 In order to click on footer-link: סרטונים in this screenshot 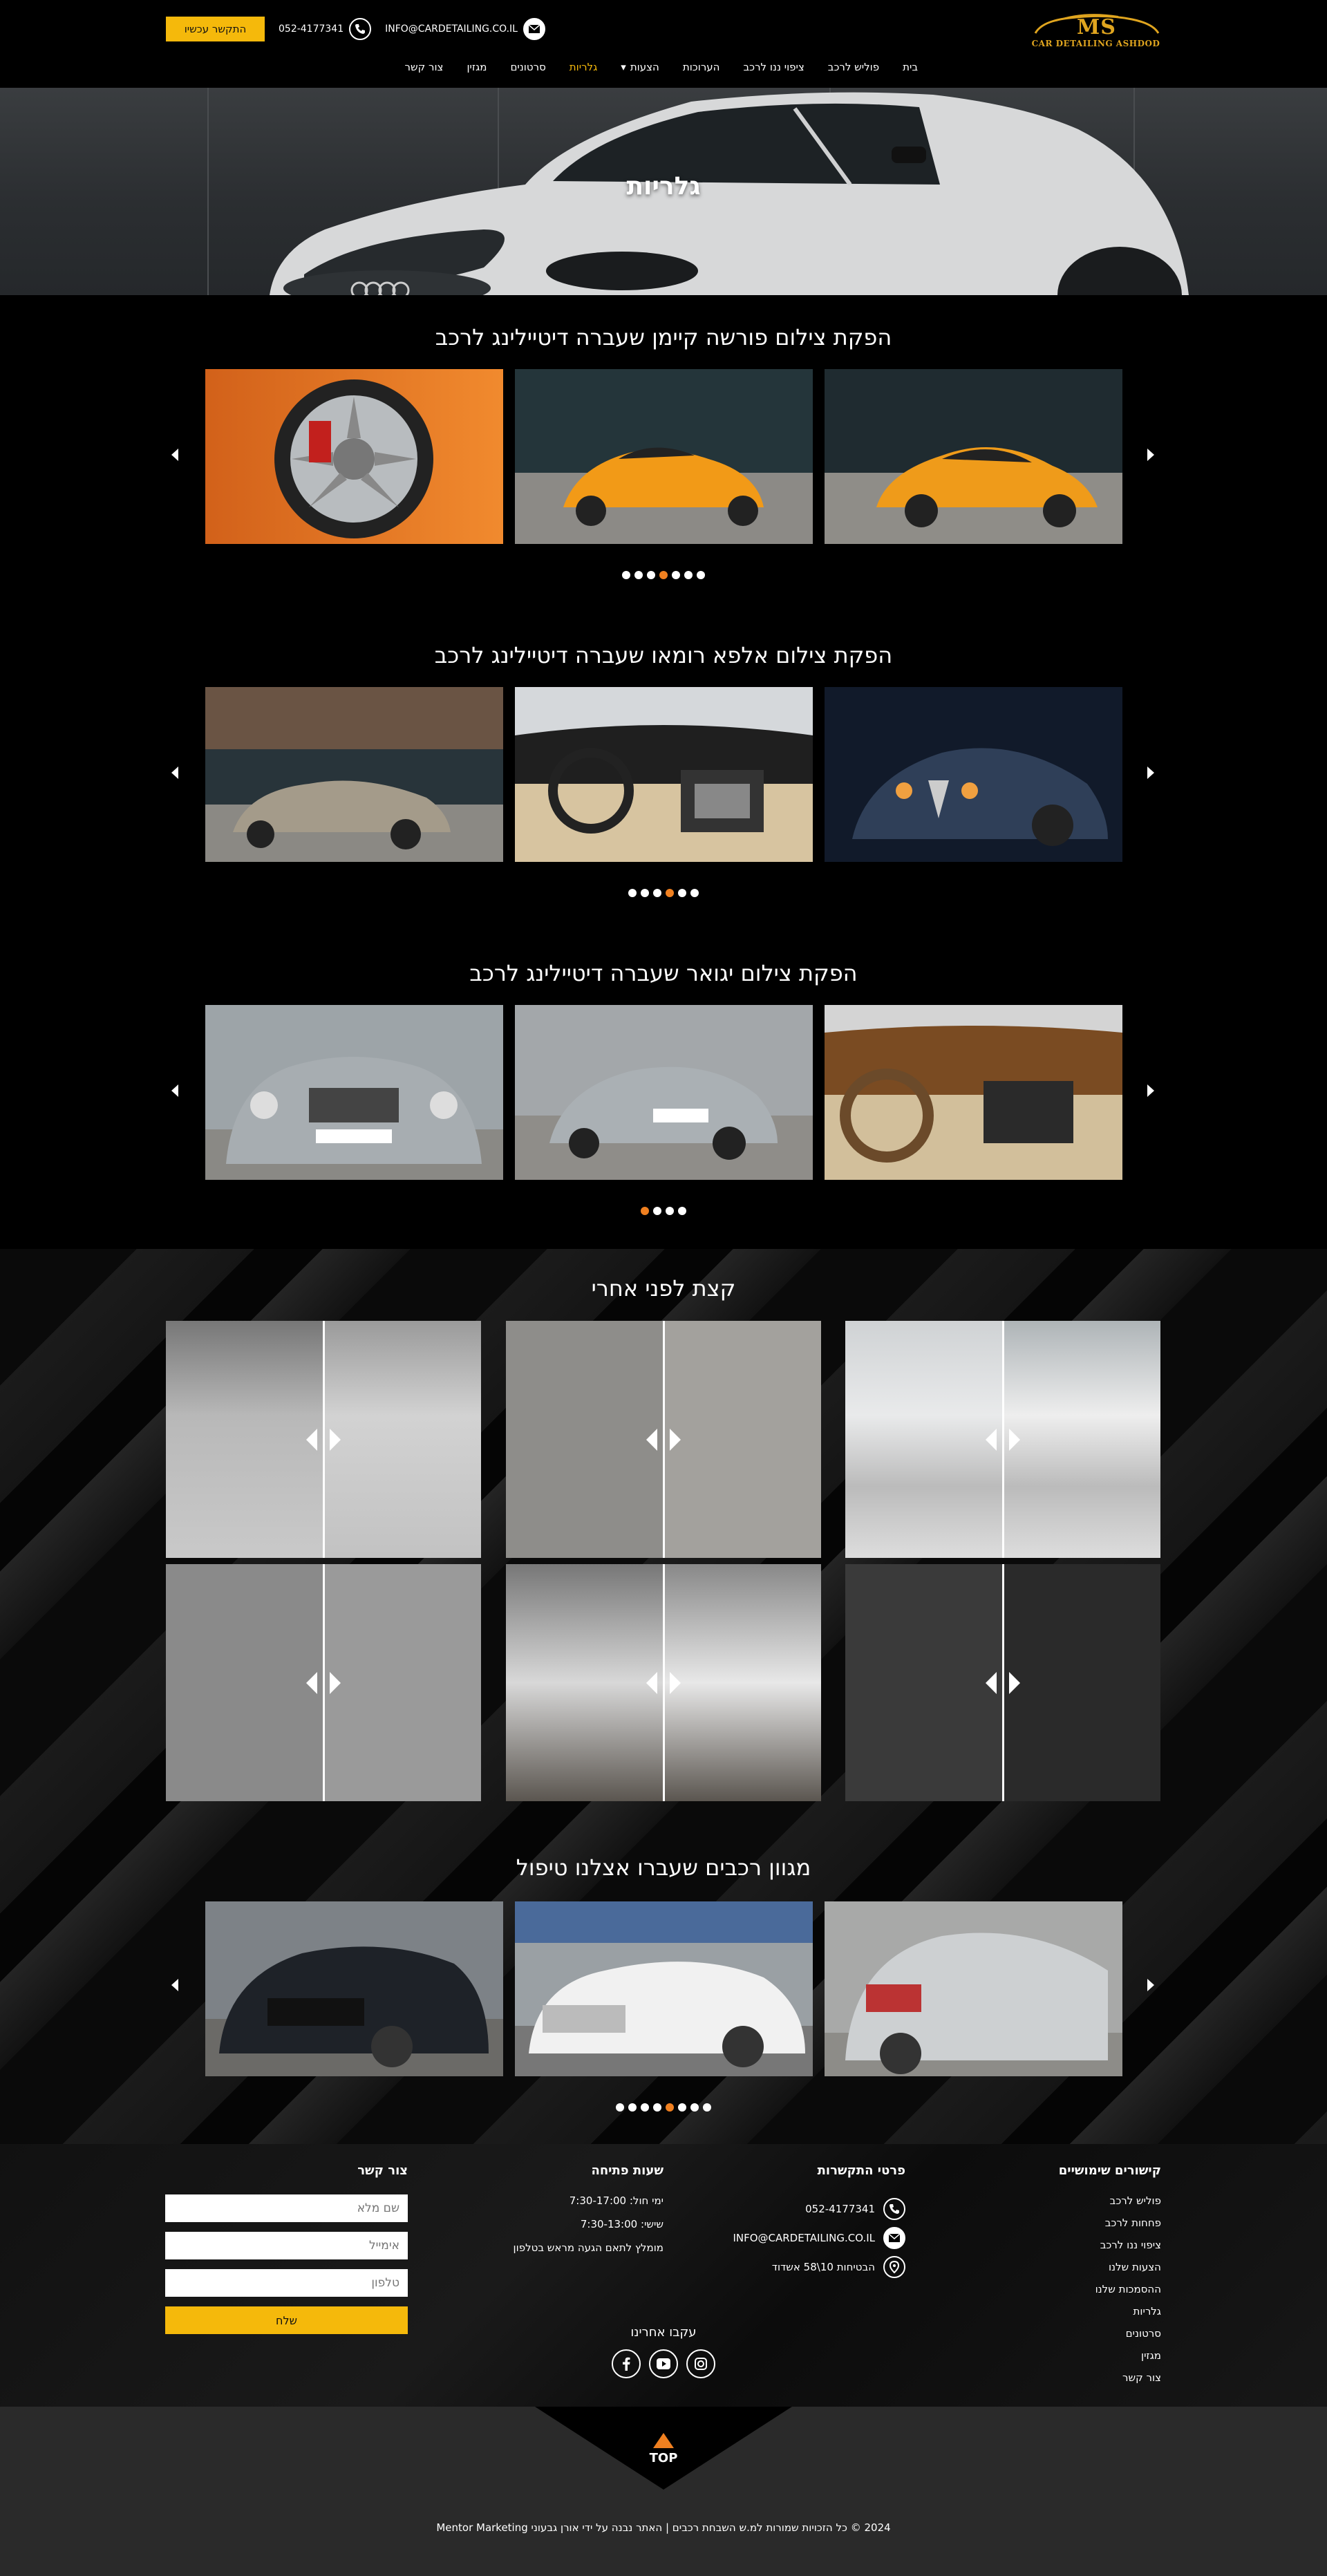, I will do `click(1110, 2338)`.